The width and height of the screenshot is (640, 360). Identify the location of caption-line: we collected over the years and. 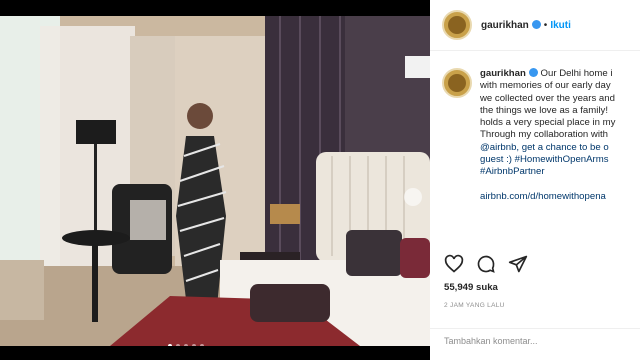
(547, 98).